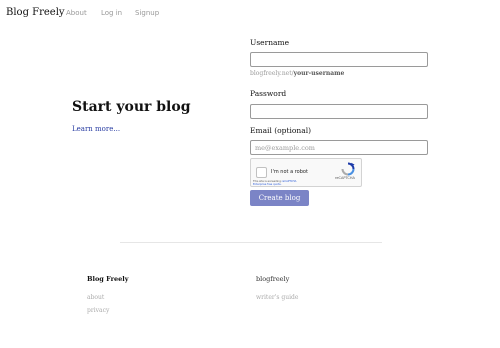  I want to click on recaptcha-logo-icon, so click(348, 169).